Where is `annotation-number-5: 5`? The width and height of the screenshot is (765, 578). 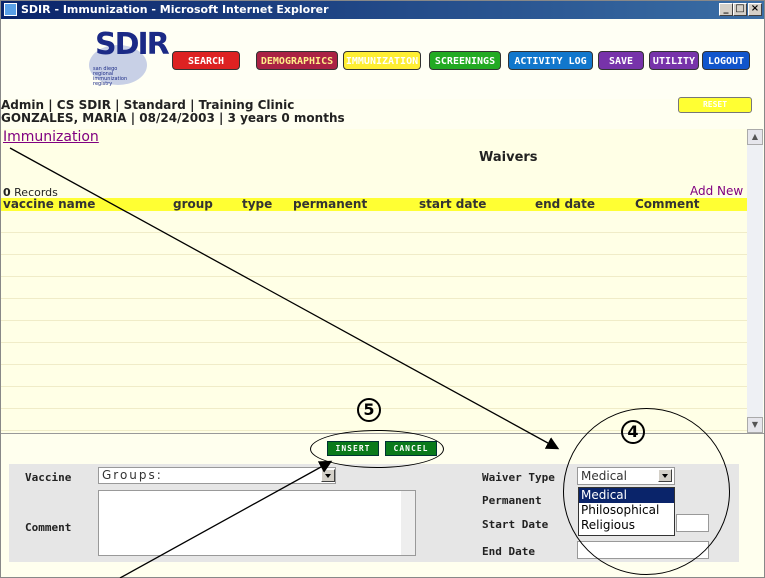 annotation-number-5: 5 is located at coordinates (369, 410).